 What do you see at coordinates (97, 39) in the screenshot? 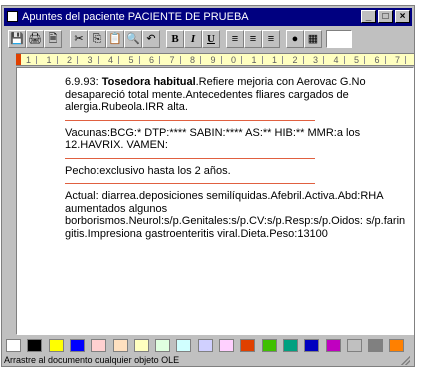
I see `copy-icon: ⎘` at bounding box center [97, 39].